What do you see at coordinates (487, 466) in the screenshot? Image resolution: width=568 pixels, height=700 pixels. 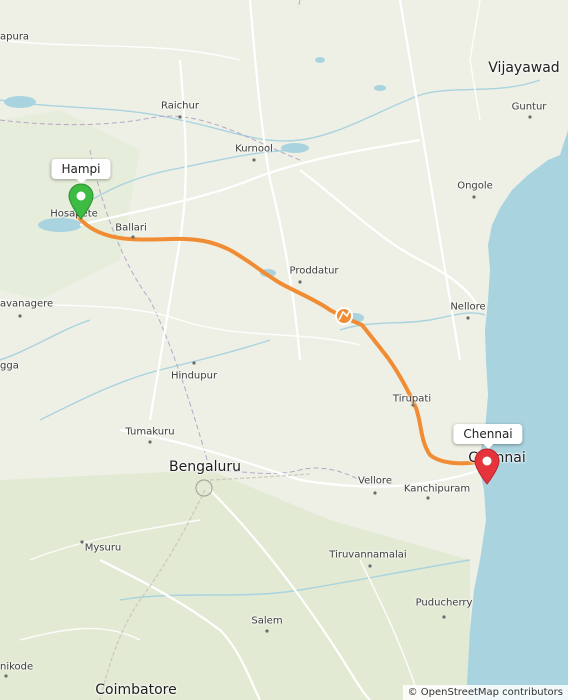 I see `end-marker-pin-icon` at bounding box center [487, 466].